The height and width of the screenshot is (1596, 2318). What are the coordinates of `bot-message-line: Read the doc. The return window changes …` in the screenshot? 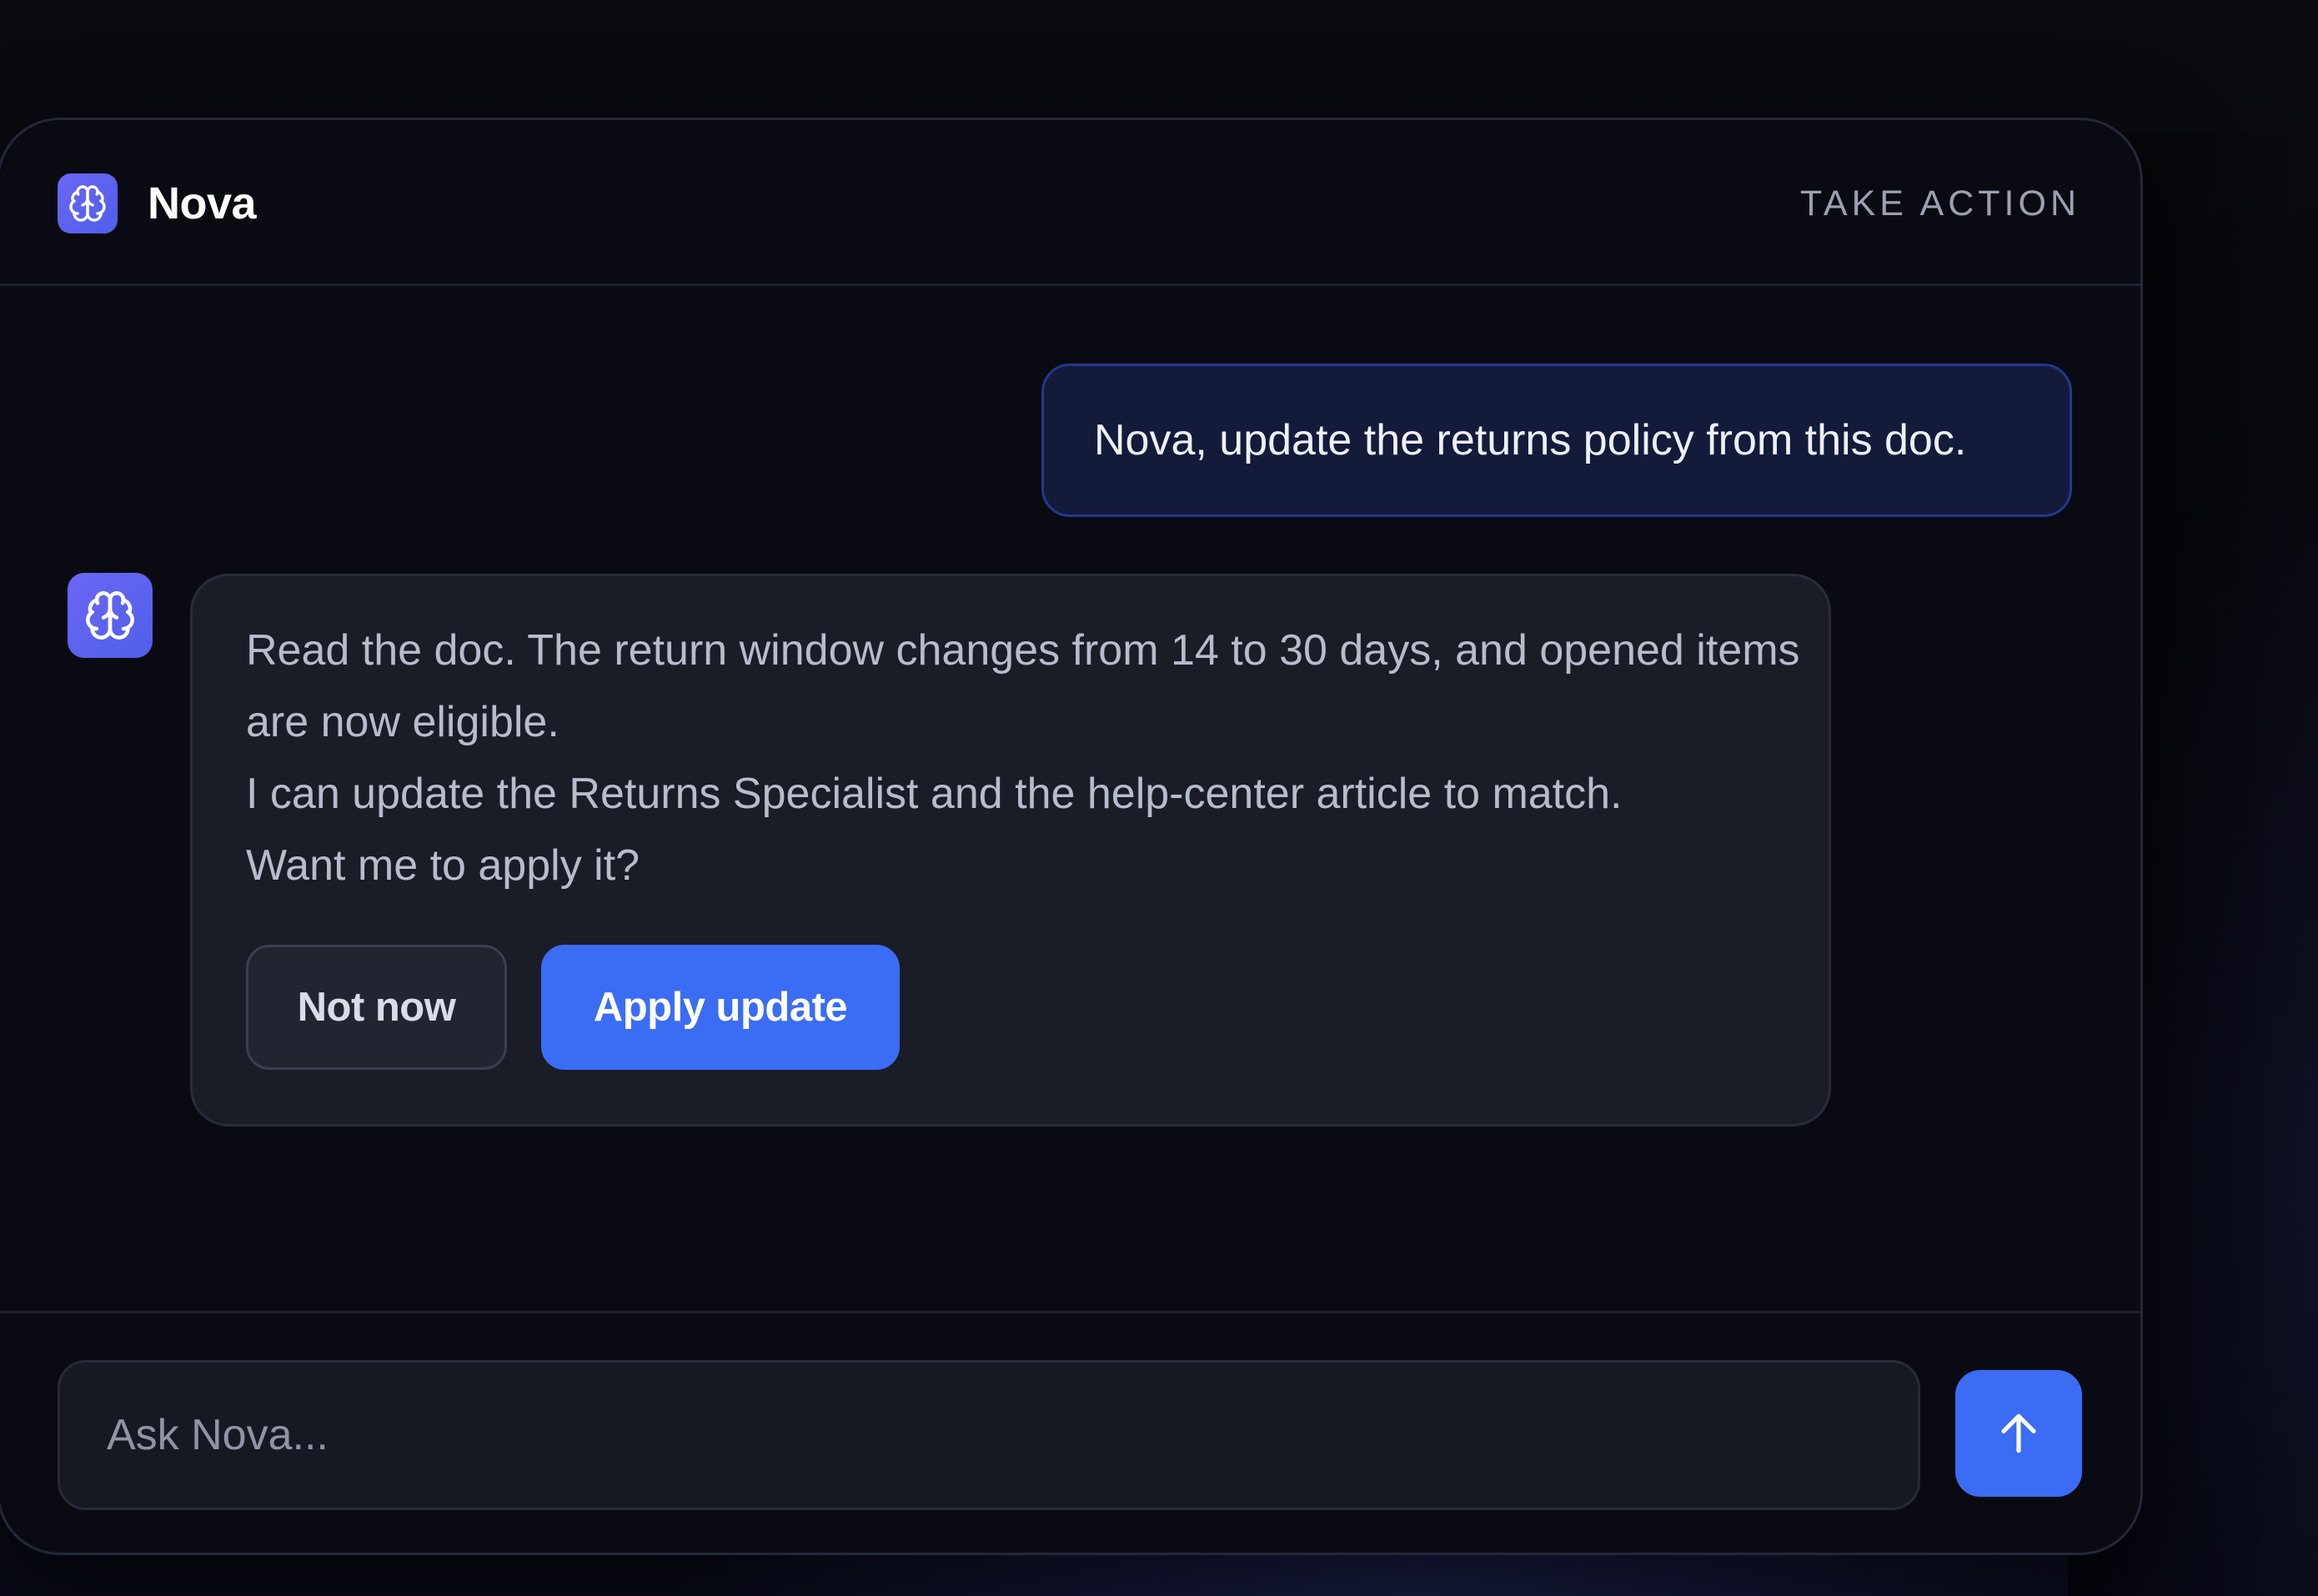 It's located at (1023, 686).